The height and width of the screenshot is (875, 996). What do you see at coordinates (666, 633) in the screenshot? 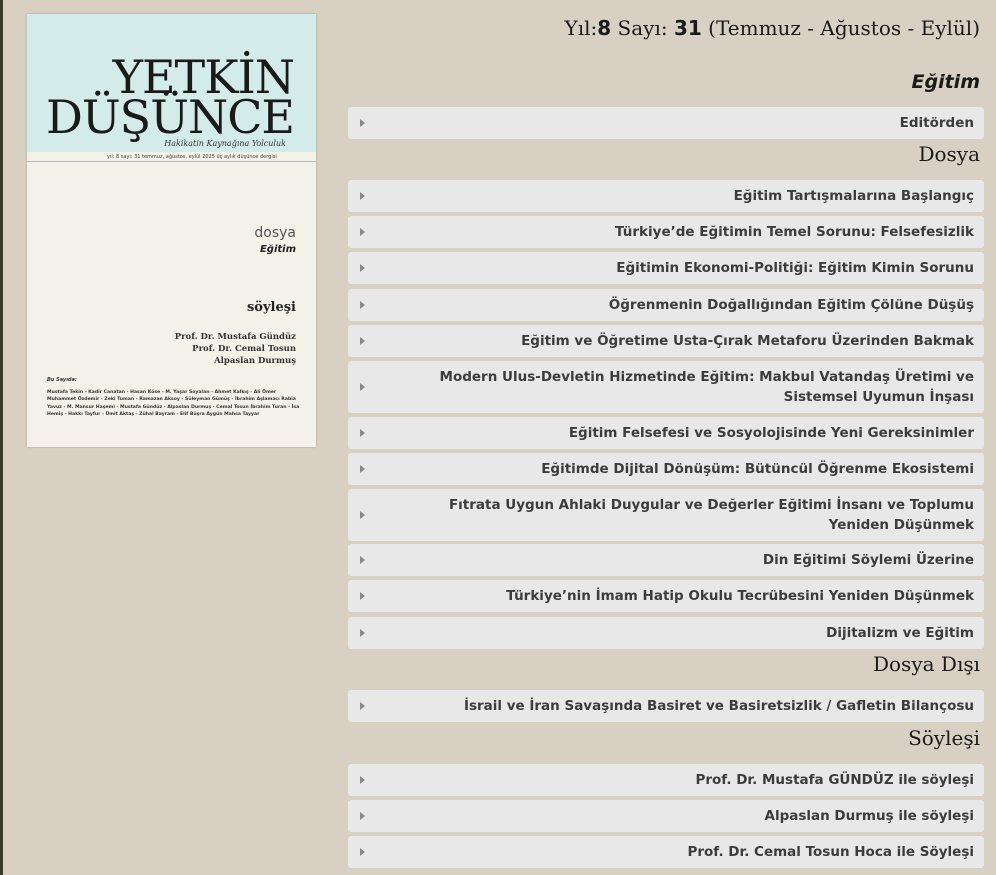
I see `accordion-item: Dijitalizm ve Eğitim` at bounding box center [666, 633].